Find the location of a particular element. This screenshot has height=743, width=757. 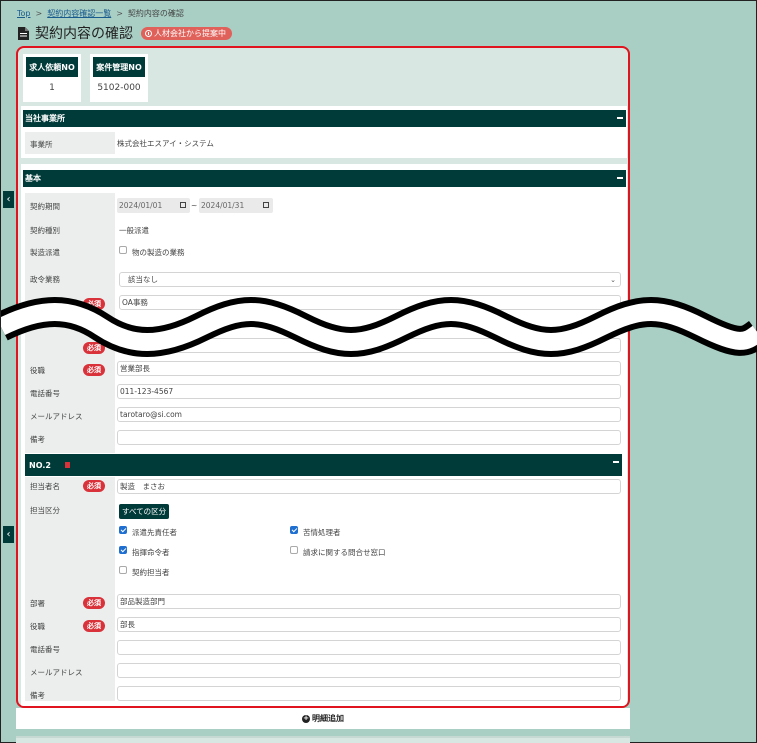

dept2-input: 部品製造部門 is located at coordinates (369, 601).